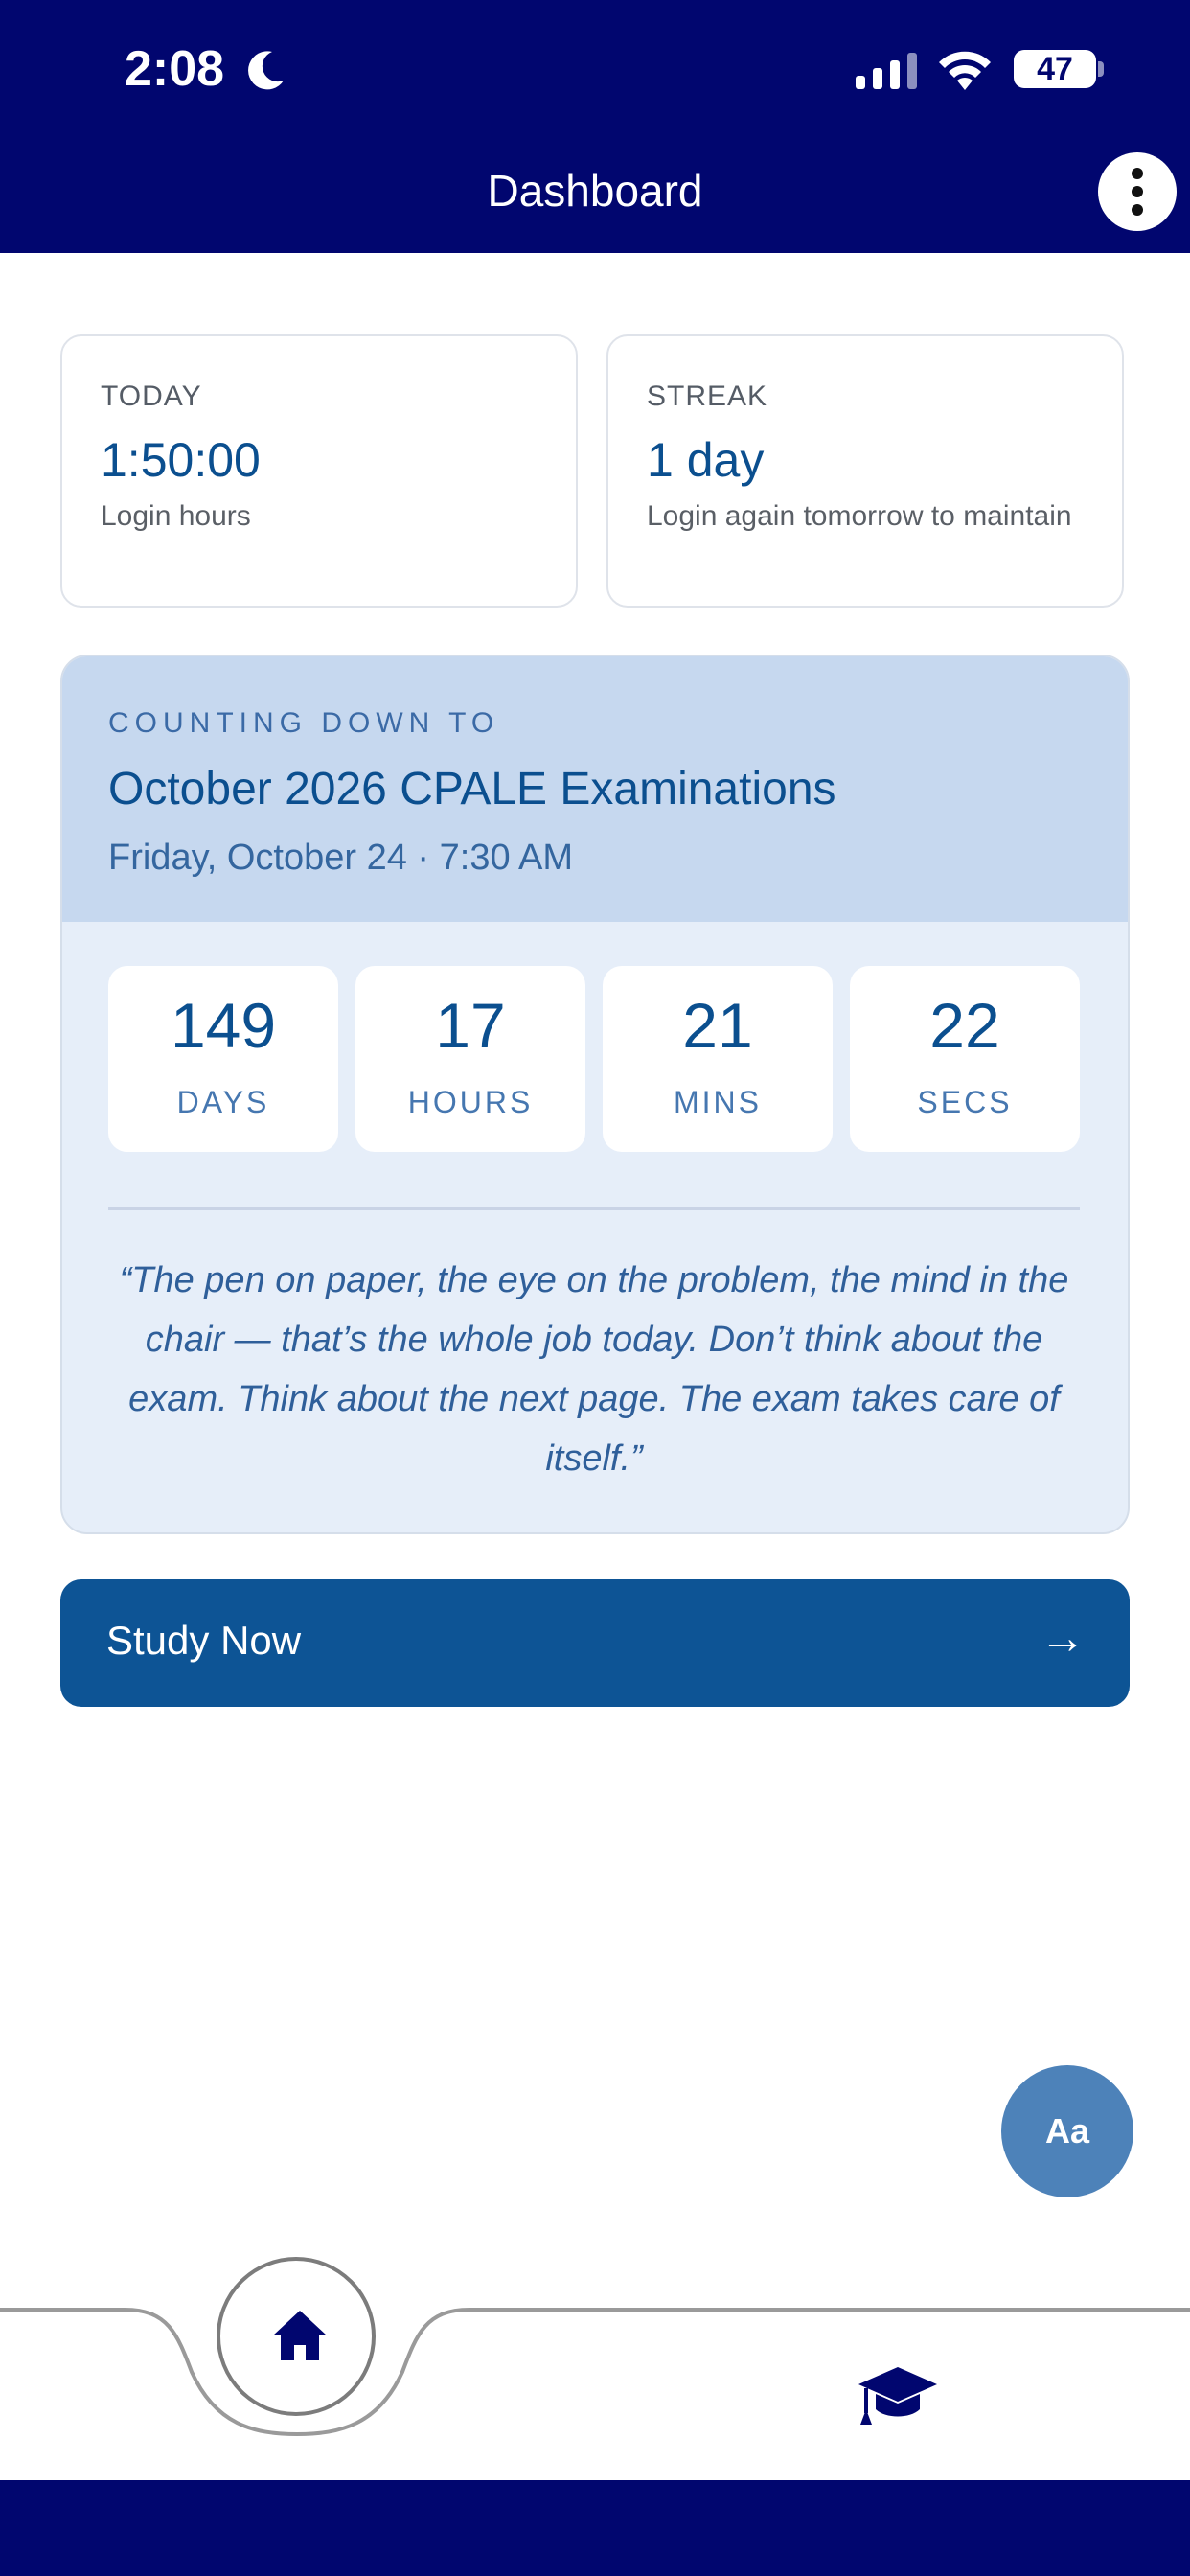 The width and height of the screenshot is (1190, 2576). I want to click on more-options-button, so click(1137, 191).